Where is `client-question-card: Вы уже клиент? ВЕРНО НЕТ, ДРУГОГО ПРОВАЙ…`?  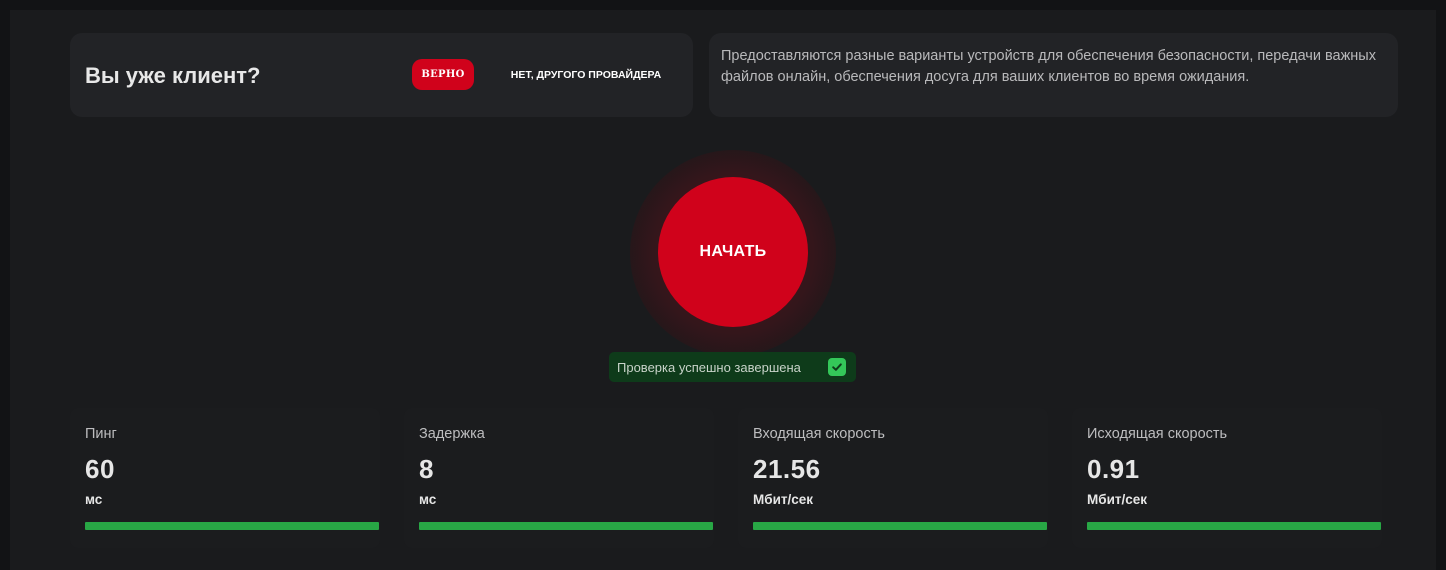 client-question-card: Вы уже клиент? ВЕРНО НЕТ, ДРУГОГО ПРОВАЙ… is located at coordinates (381, 75).